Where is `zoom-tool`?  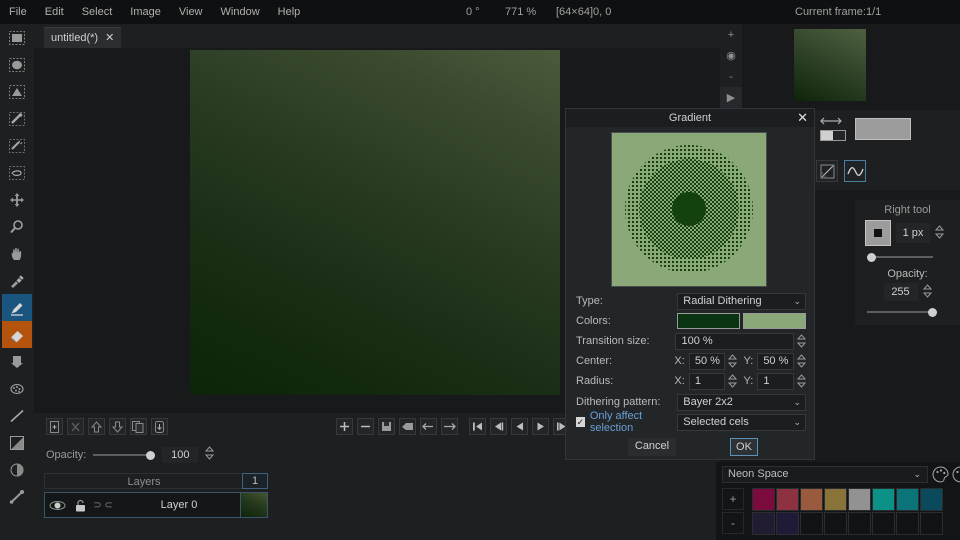 zoom-tool is located at coordinates (17, 226).